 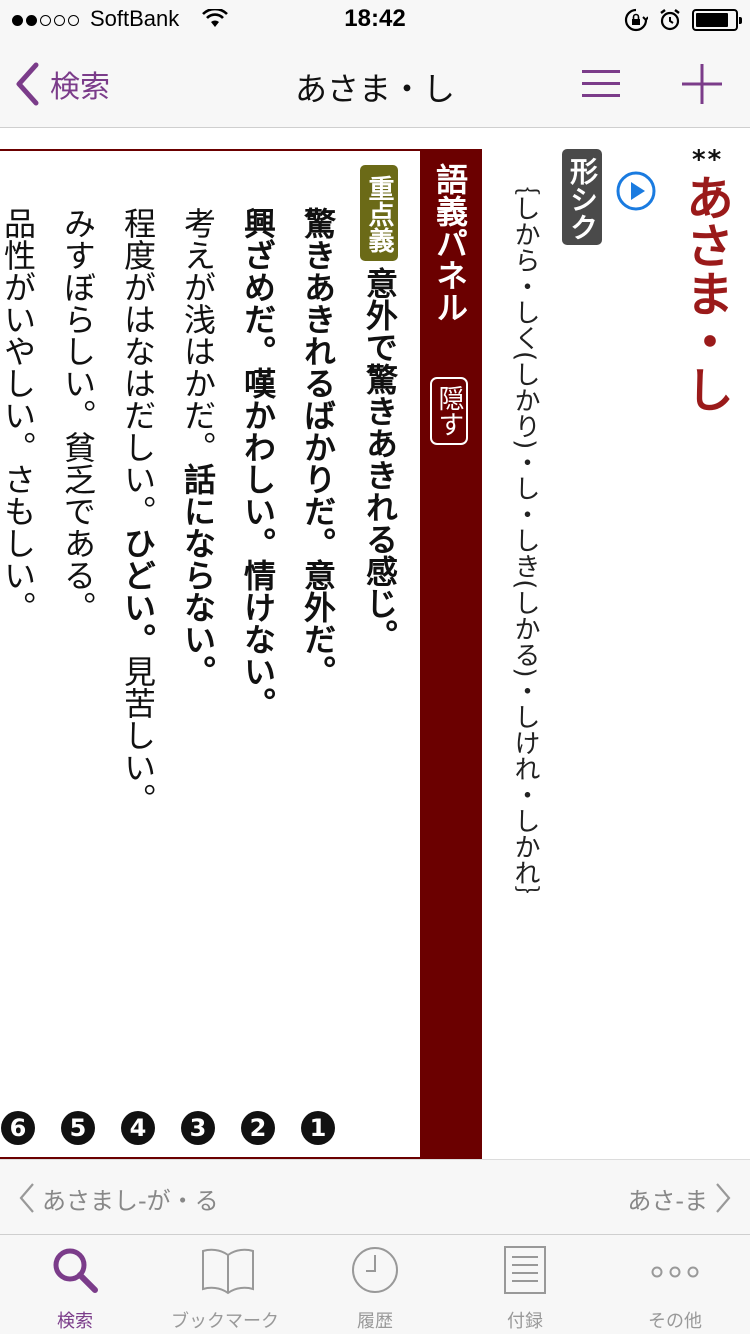 What do you see at coordinates (138, 735) in the screenshot?
I see `sense-text-part: 見苦しい。` at bounding box center [138, 735].